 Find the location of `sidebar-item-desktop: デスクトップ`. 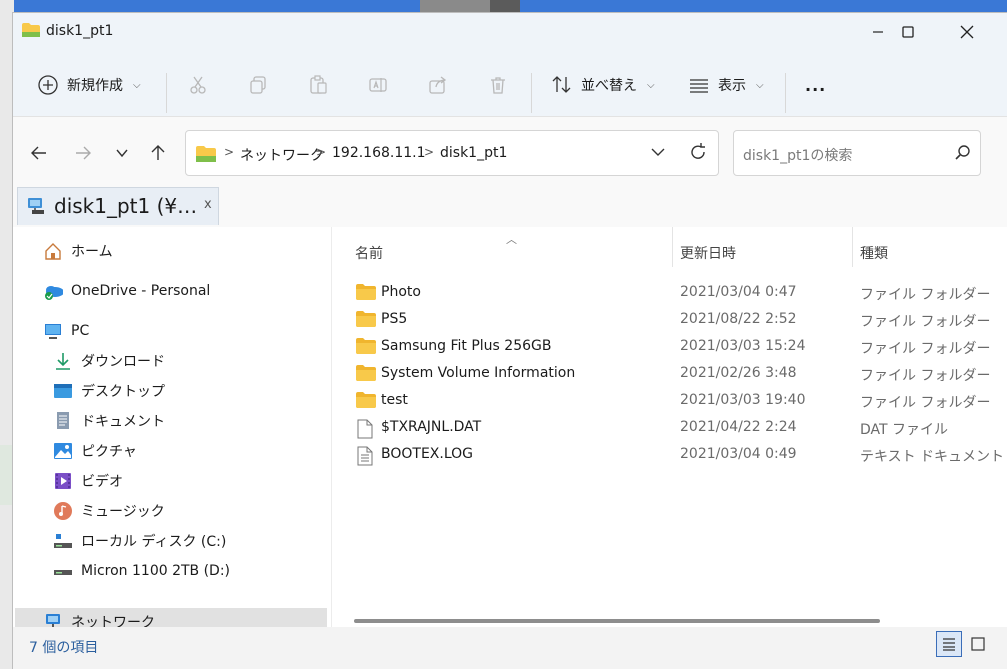

sidebar-item-desktop: デスクトップ is located at coordinates (109, 391).